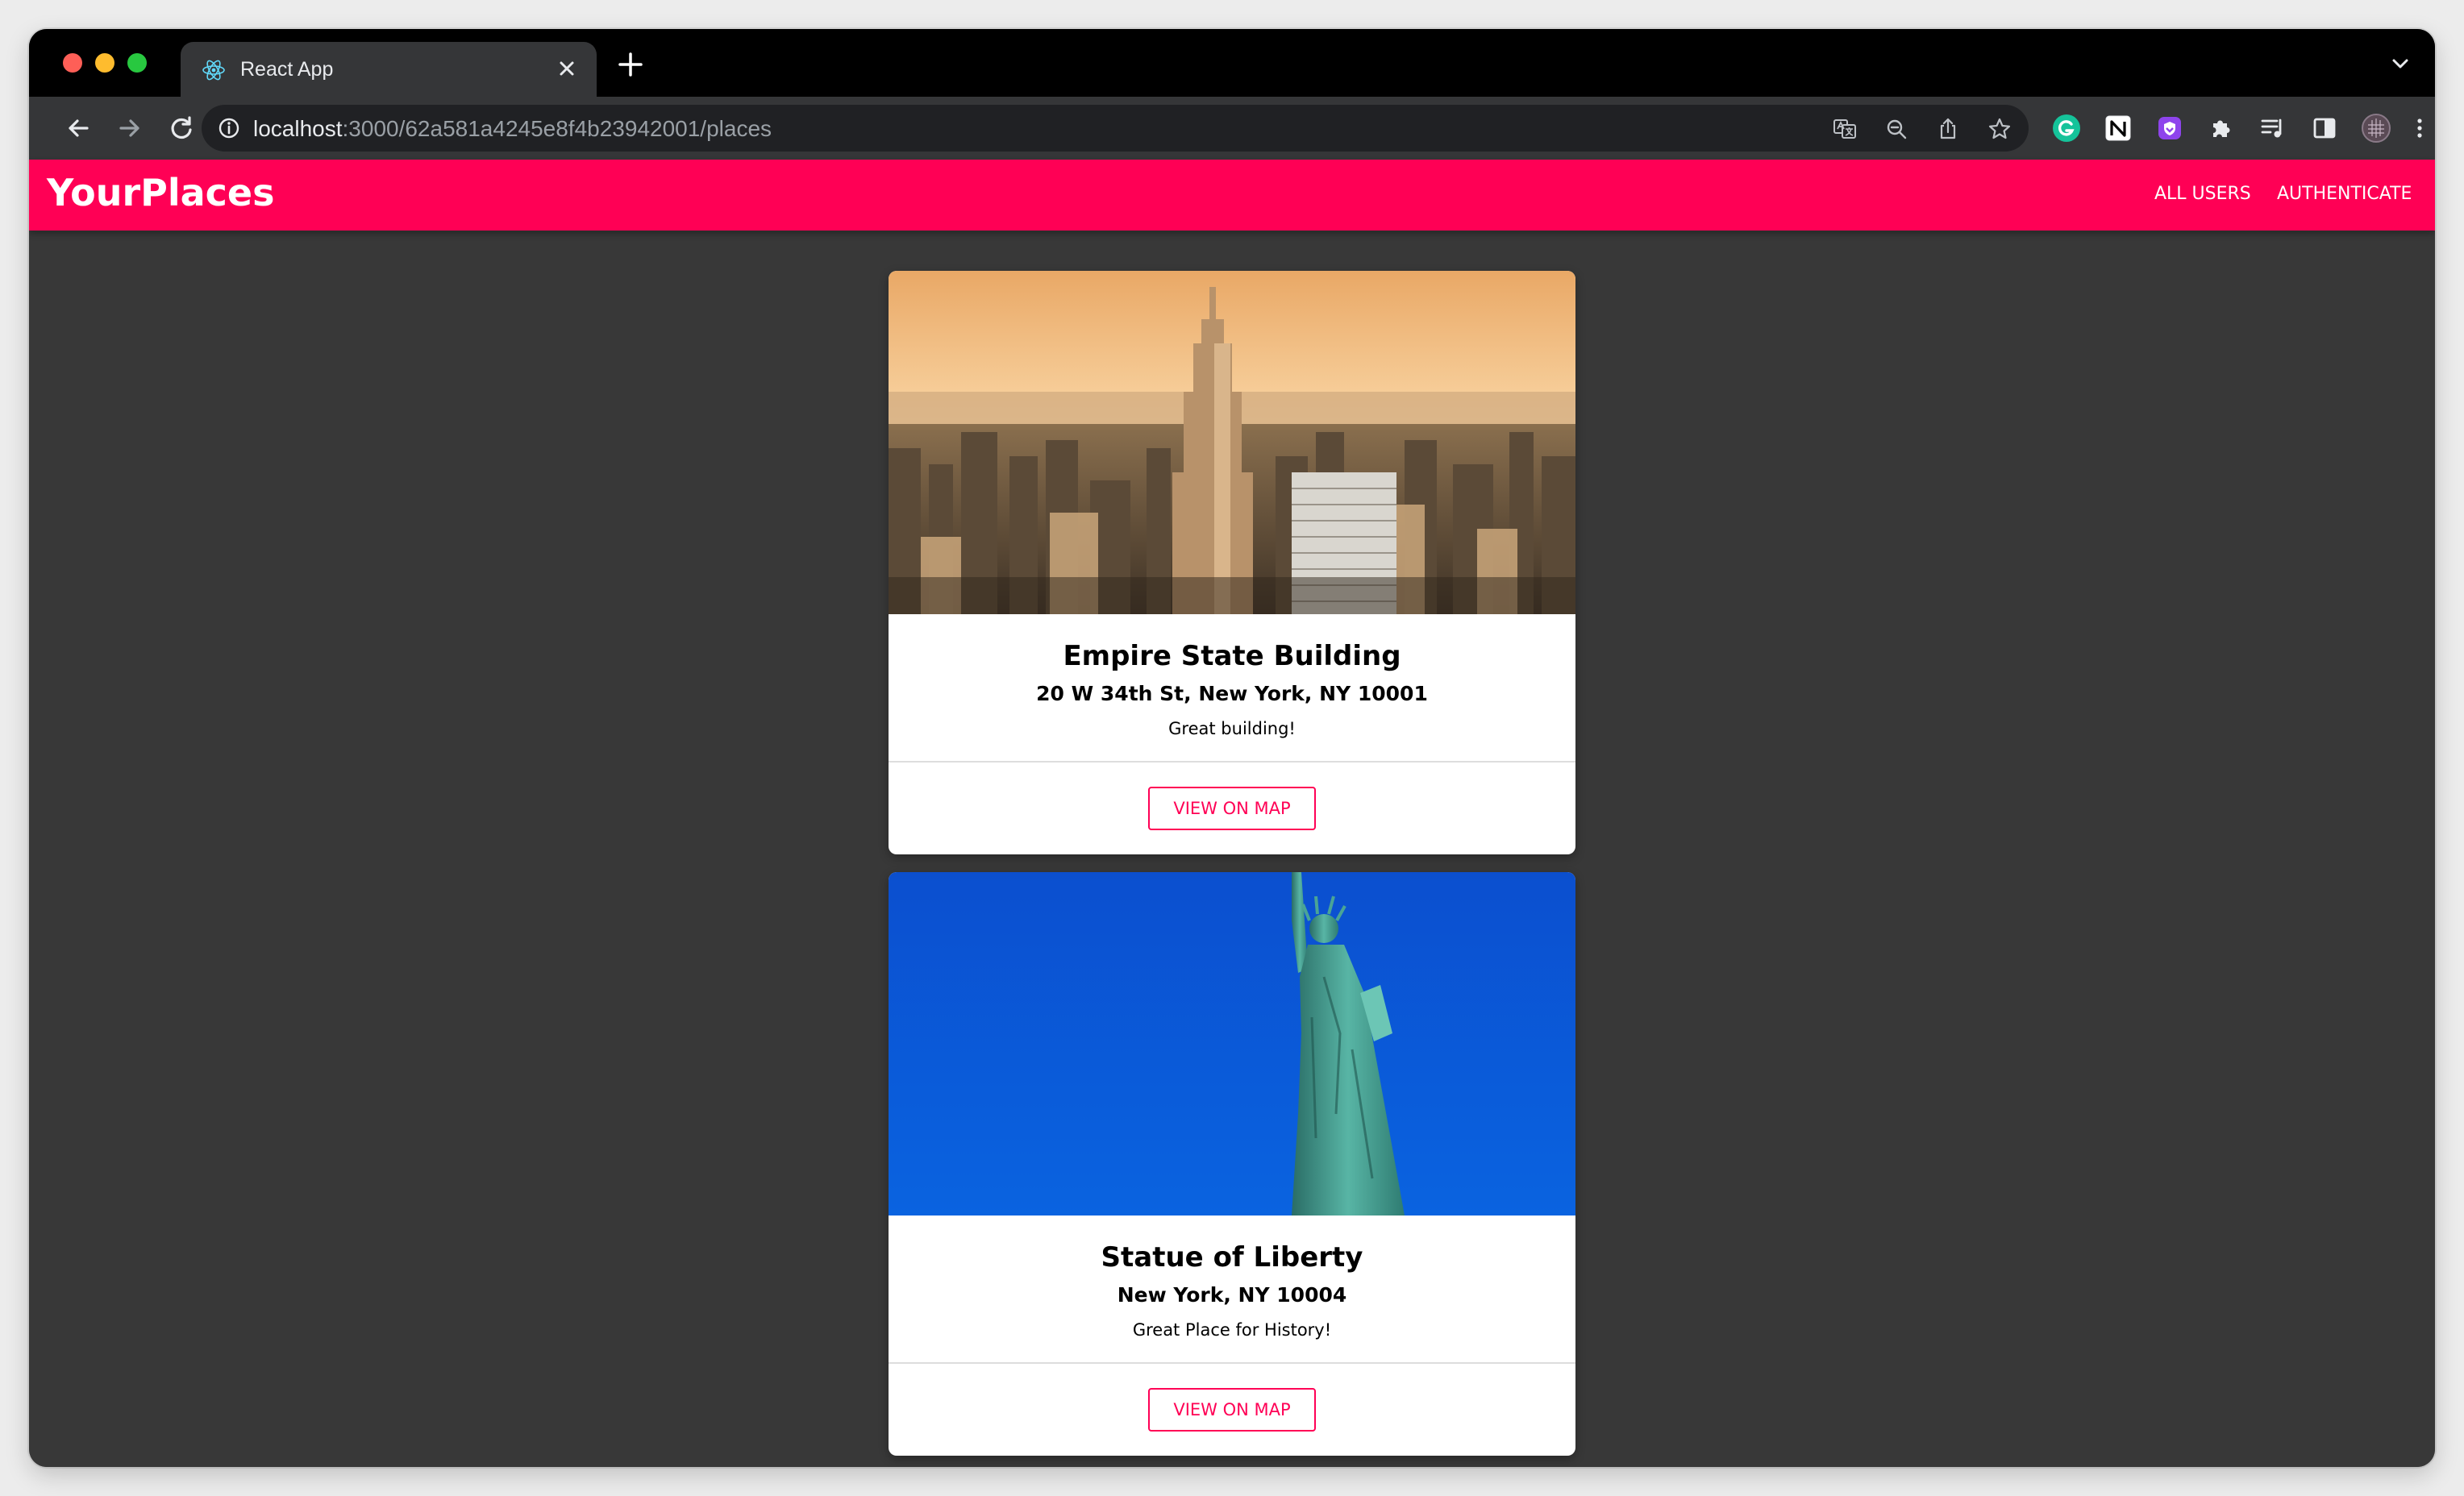  What do you see at coordinates (1948, 129) in the screenshot?
I see `share-icon` at bounding box center [1948, 129].